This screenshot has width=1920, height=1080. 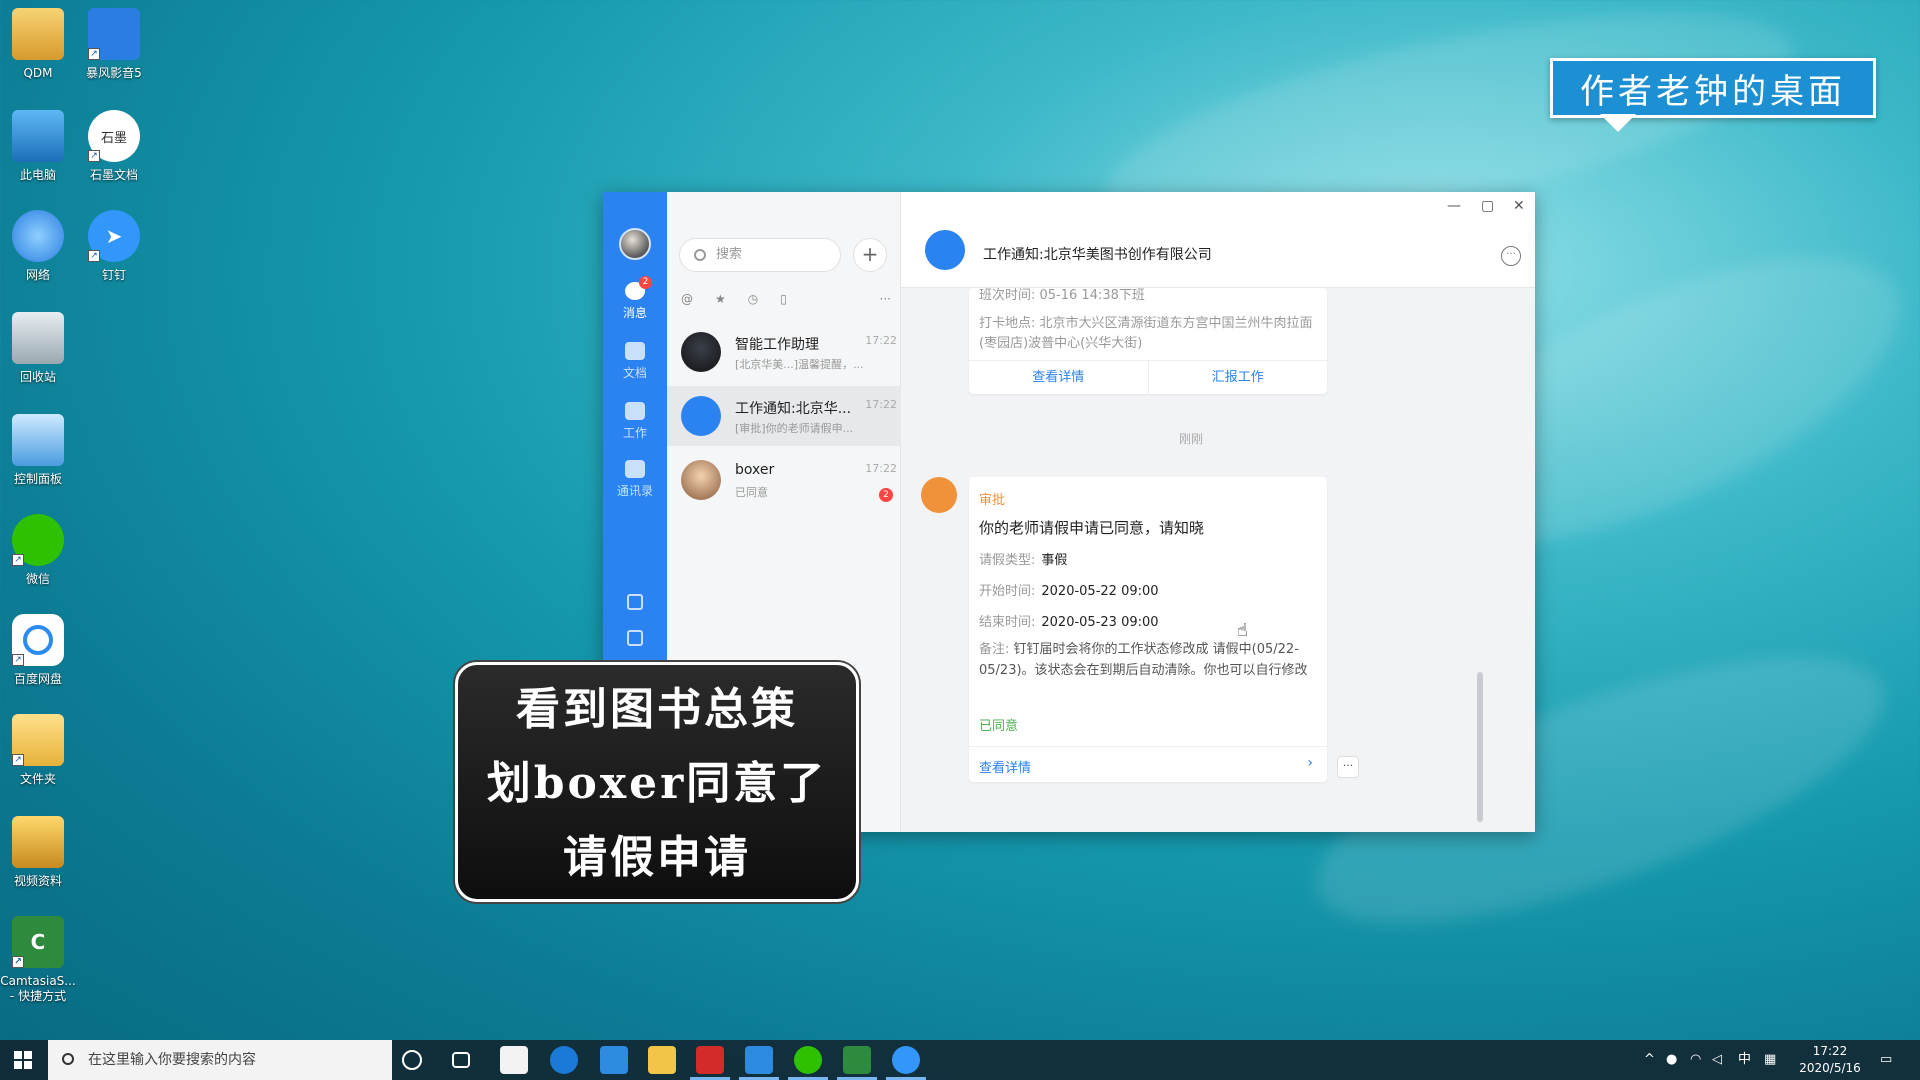 I want to click on banner-tail, so click(x=1618, y=123).